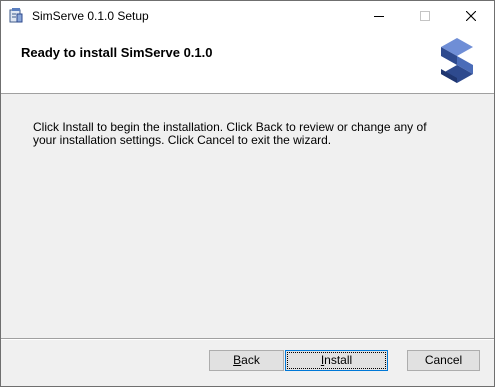 The width and height of the screenshot is (495, 387). I want to click on close-icon, so click(471, 16).